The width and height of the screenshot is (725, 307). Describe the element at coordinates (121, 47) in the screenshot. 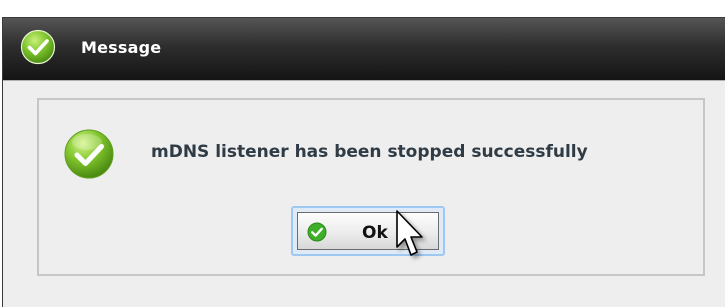

I see `dialog-title: Message` at that location.